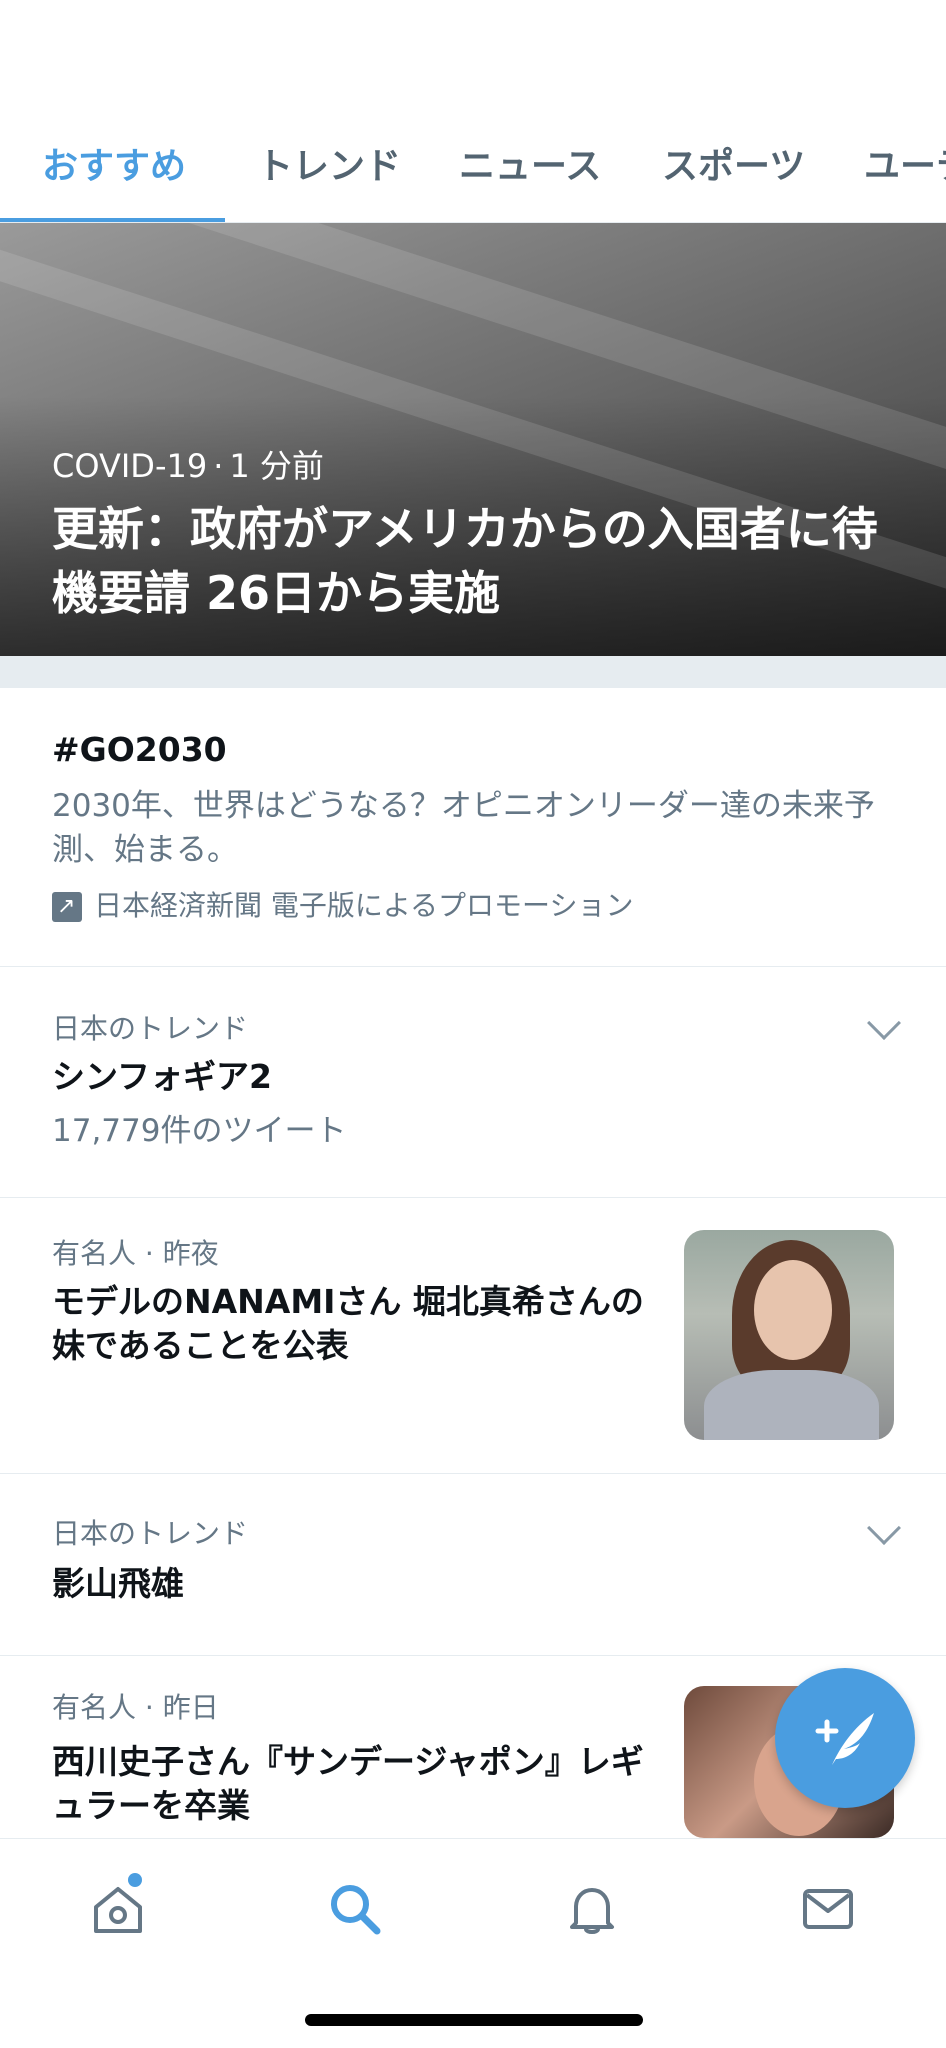  I want to click on explore-tabs: おすすめ トレンド ニュース スポーツ ユーテ, so click(473, 174).